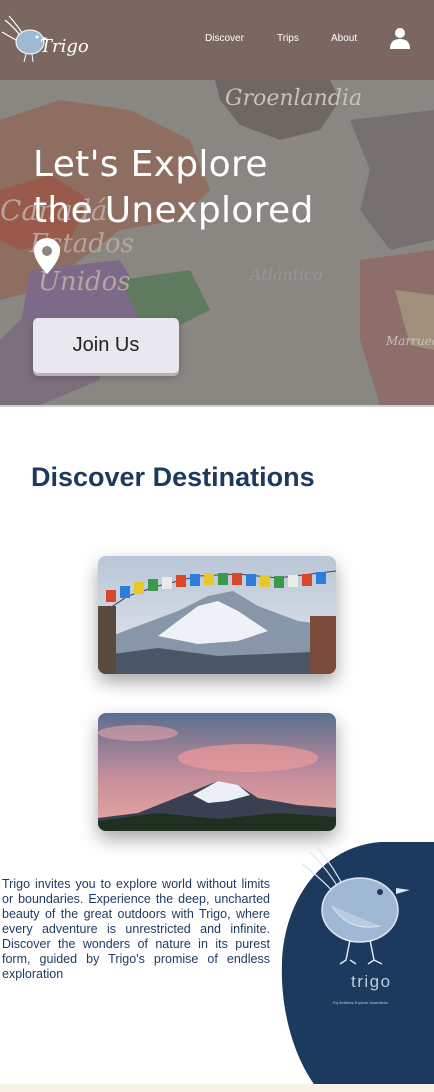 This screenshot has height=1092, width=434. I want to click on footer-strip, so click(217, 1088).